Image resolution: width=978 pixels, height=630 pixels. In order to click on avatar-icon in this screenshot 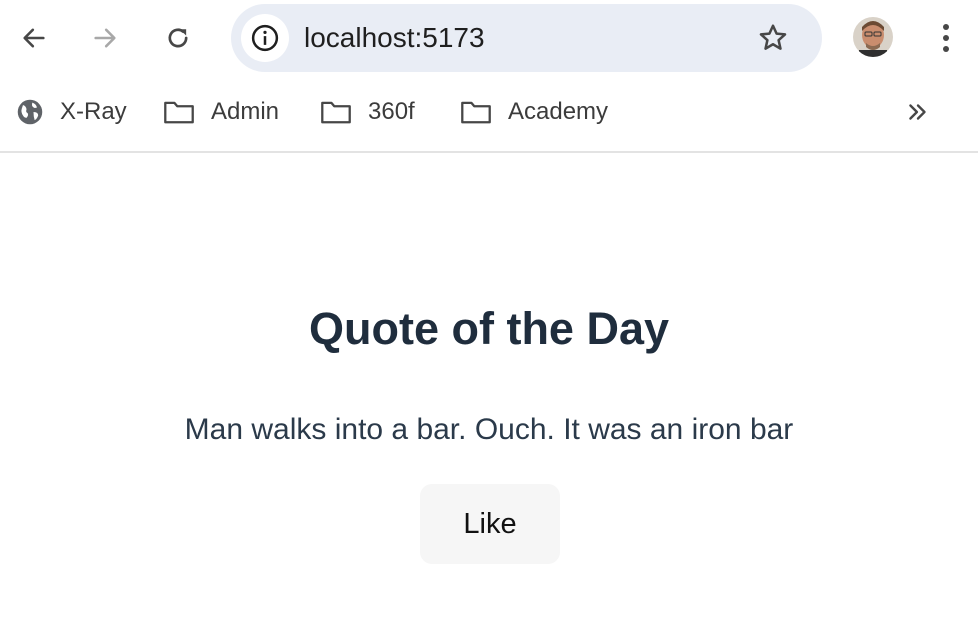, I will do `click(873, 37)`.